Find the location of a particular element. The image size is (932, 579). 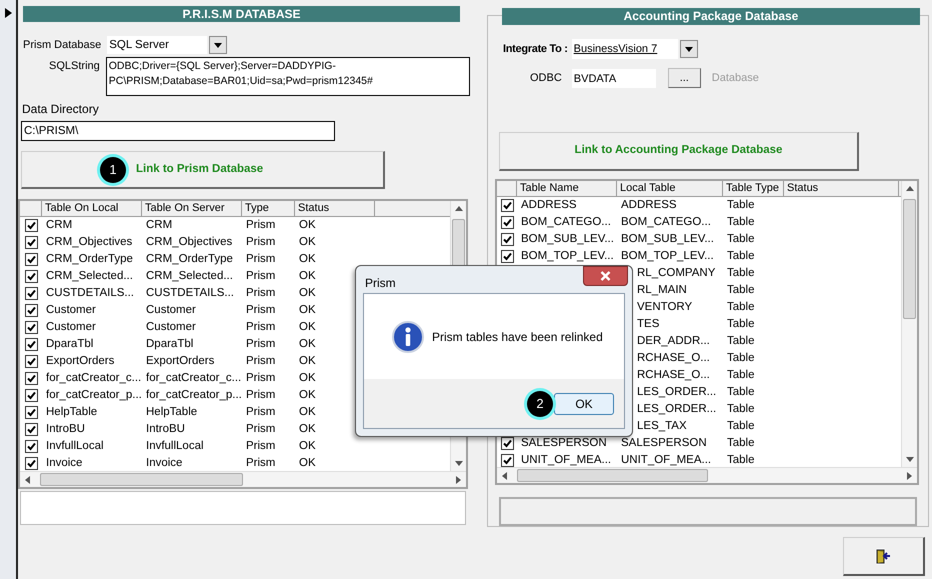

door-exit-icon is located at coordinates (884, 556).